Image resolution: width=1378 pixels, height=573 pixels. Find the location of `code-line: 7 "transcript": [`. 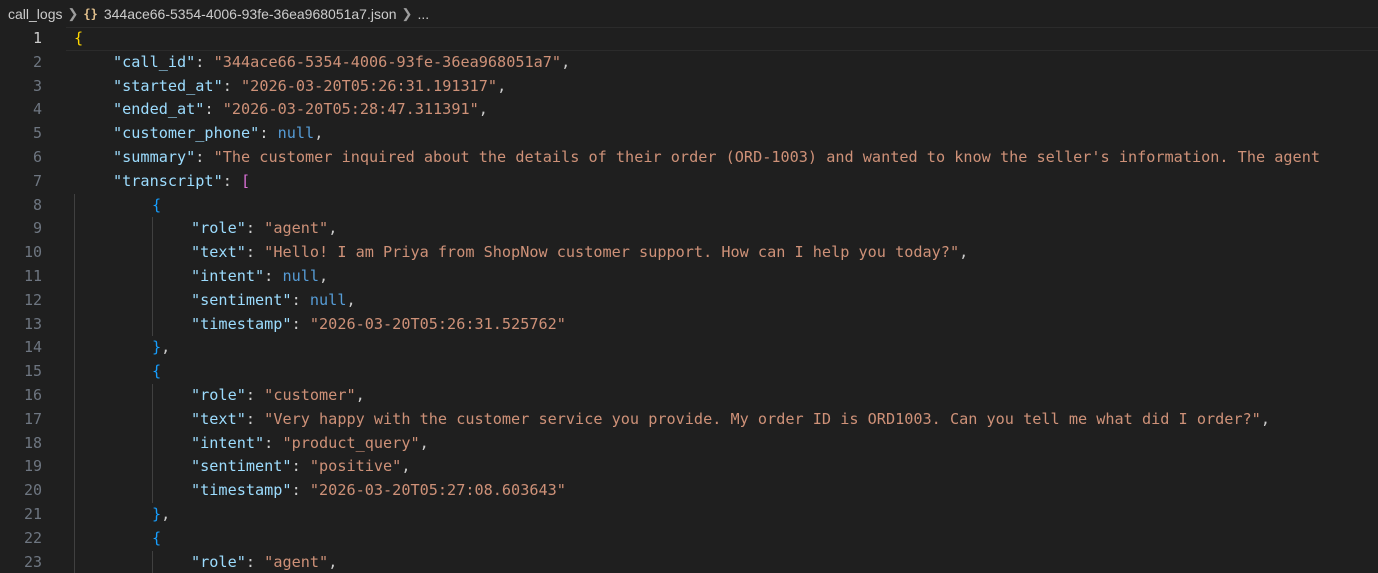

code-line: 7 "transcript": [ is located at coordinates (689, 182).